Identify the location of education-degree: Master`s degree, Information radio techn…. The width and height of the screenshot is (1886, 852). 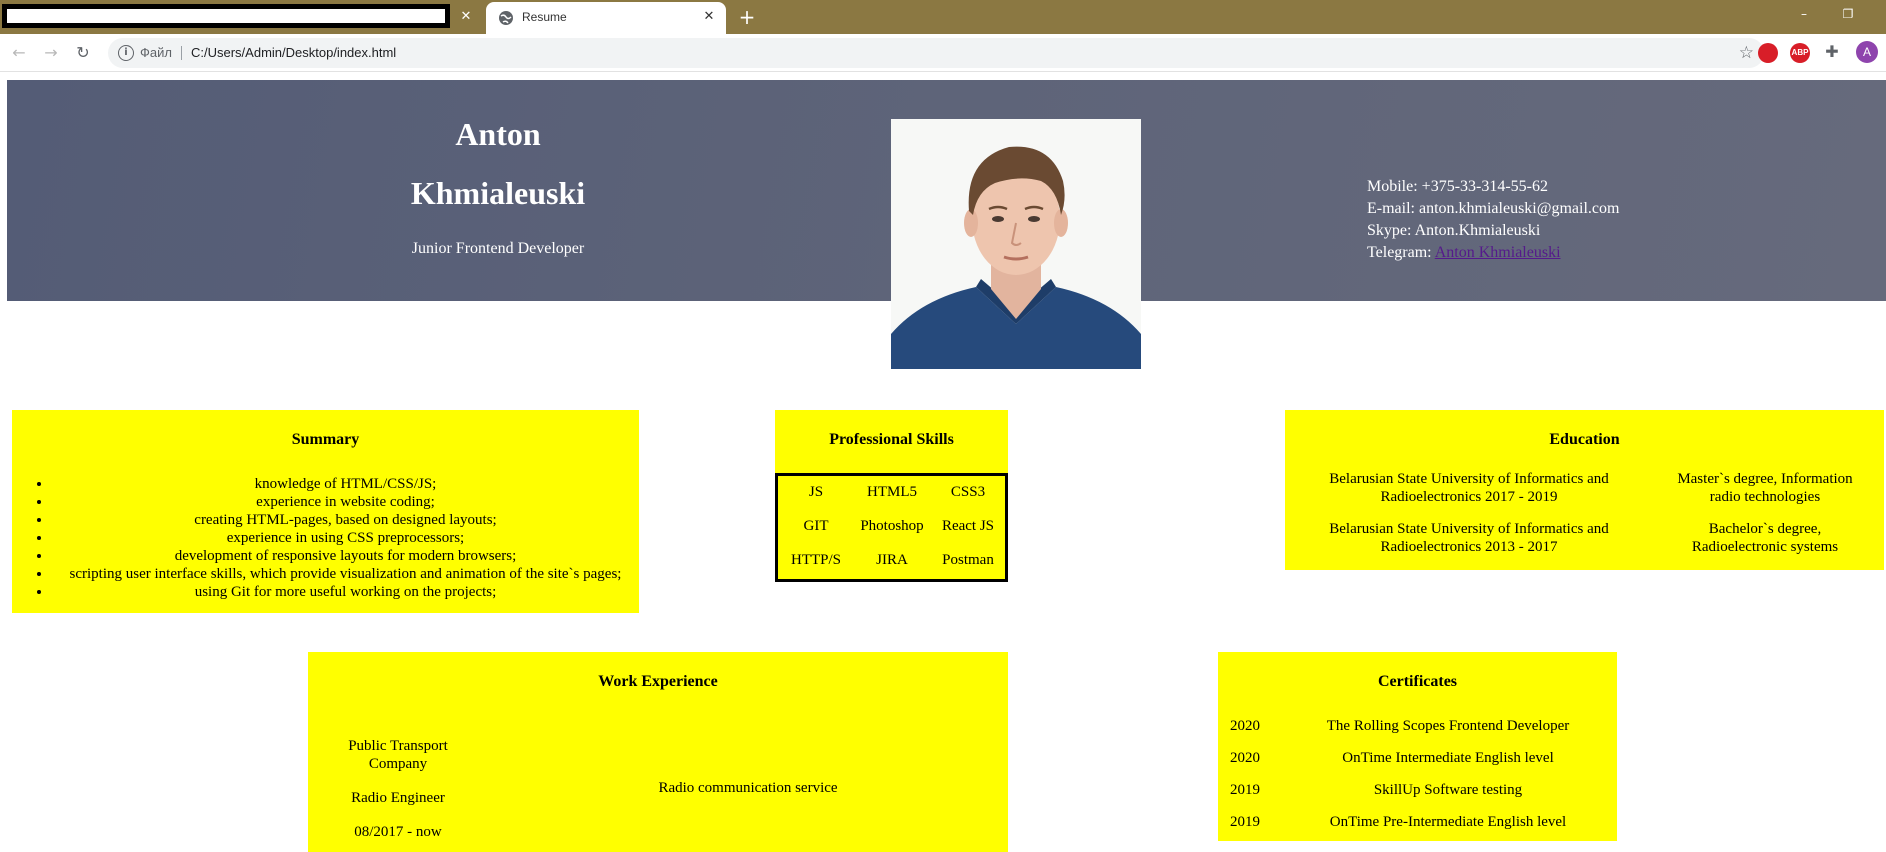
(1765, 488).